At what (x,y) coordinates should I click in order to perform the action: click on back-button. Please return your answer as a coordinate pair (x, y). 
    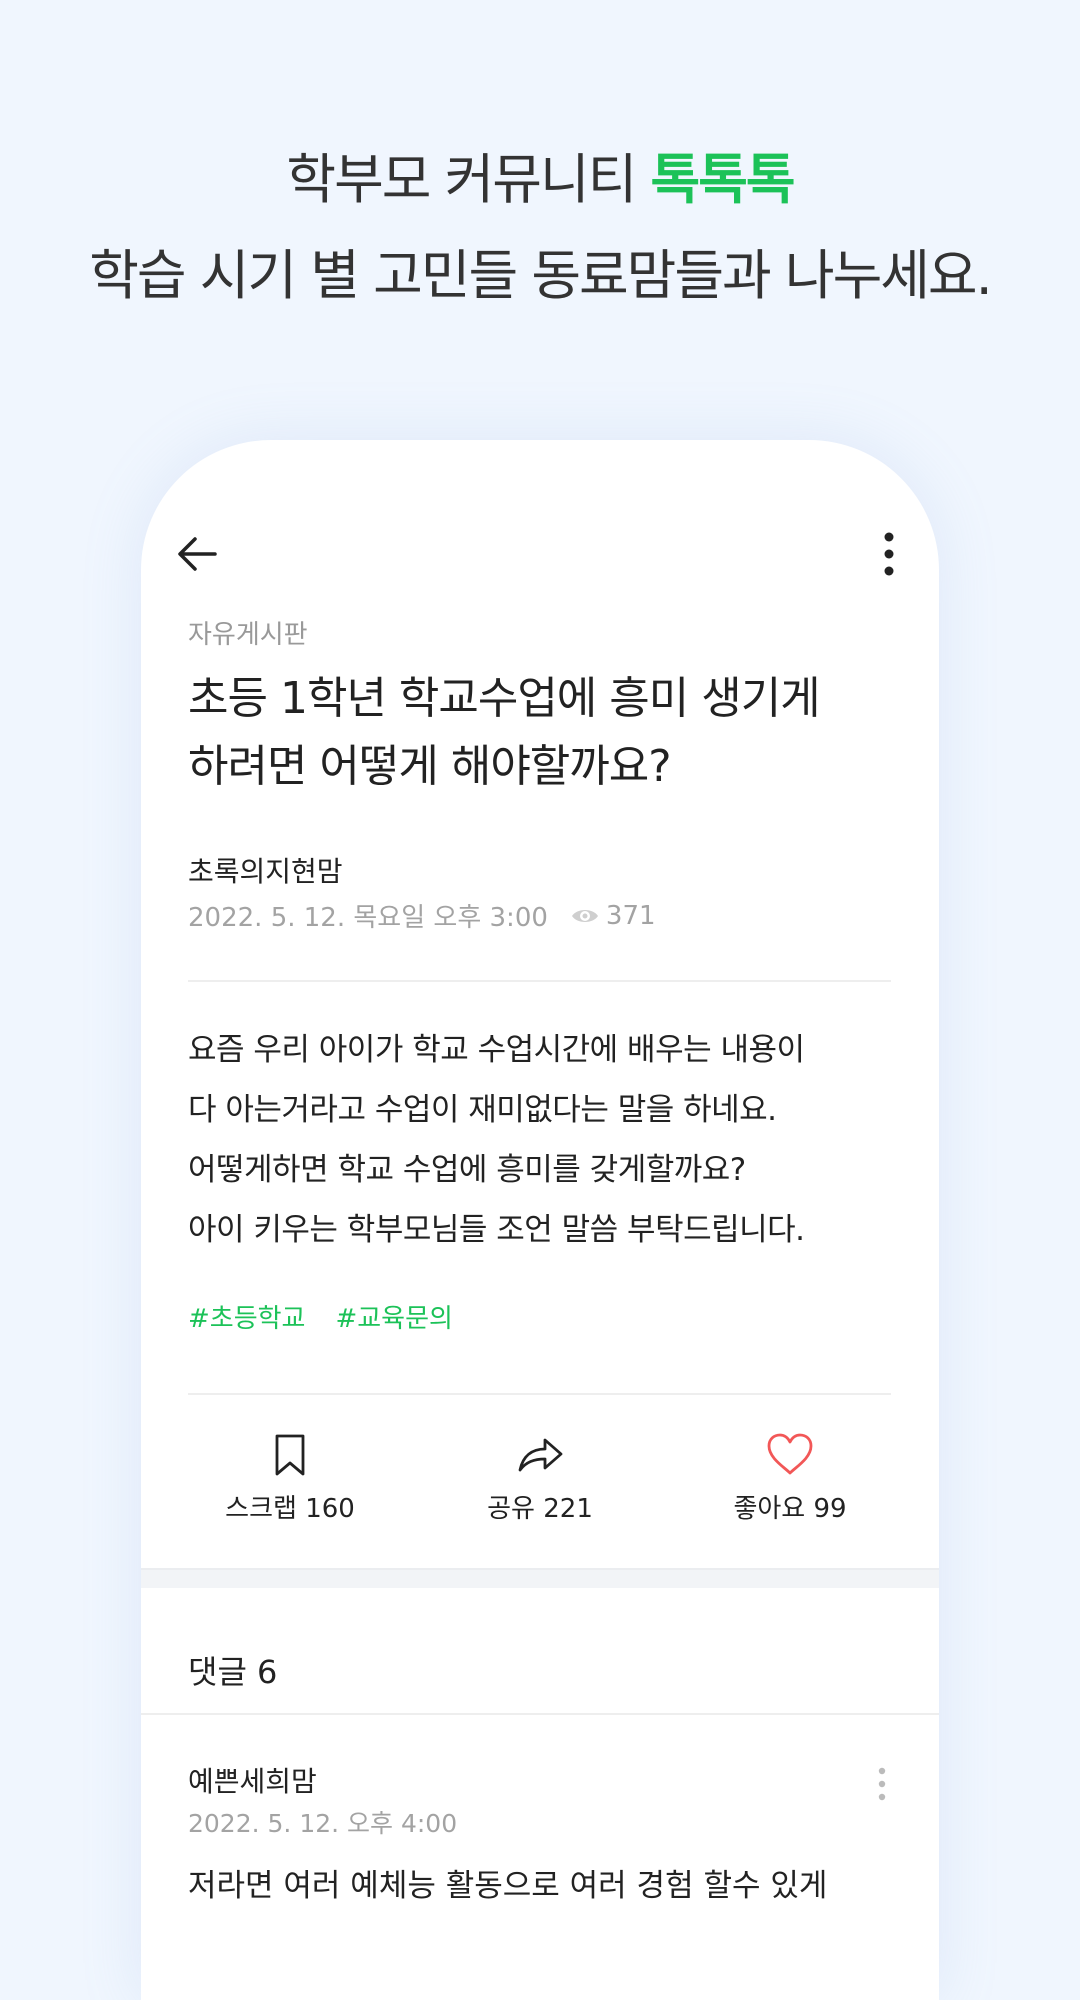
    Looking at the image, I should click on (199, 554).